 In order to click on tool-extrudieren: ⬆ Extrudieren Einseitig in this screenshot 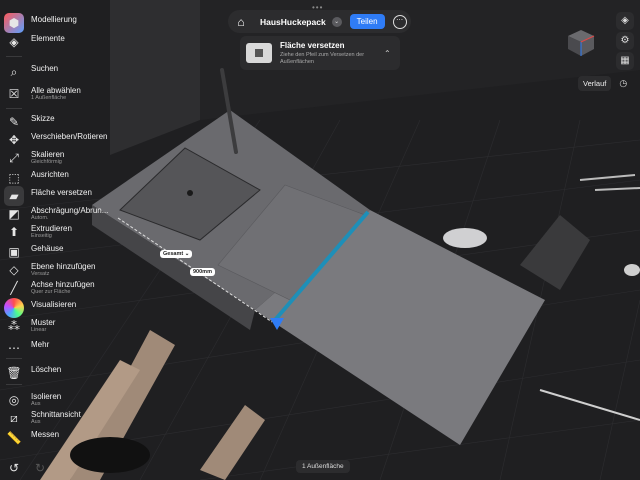, I will do `click(62, 232)`.